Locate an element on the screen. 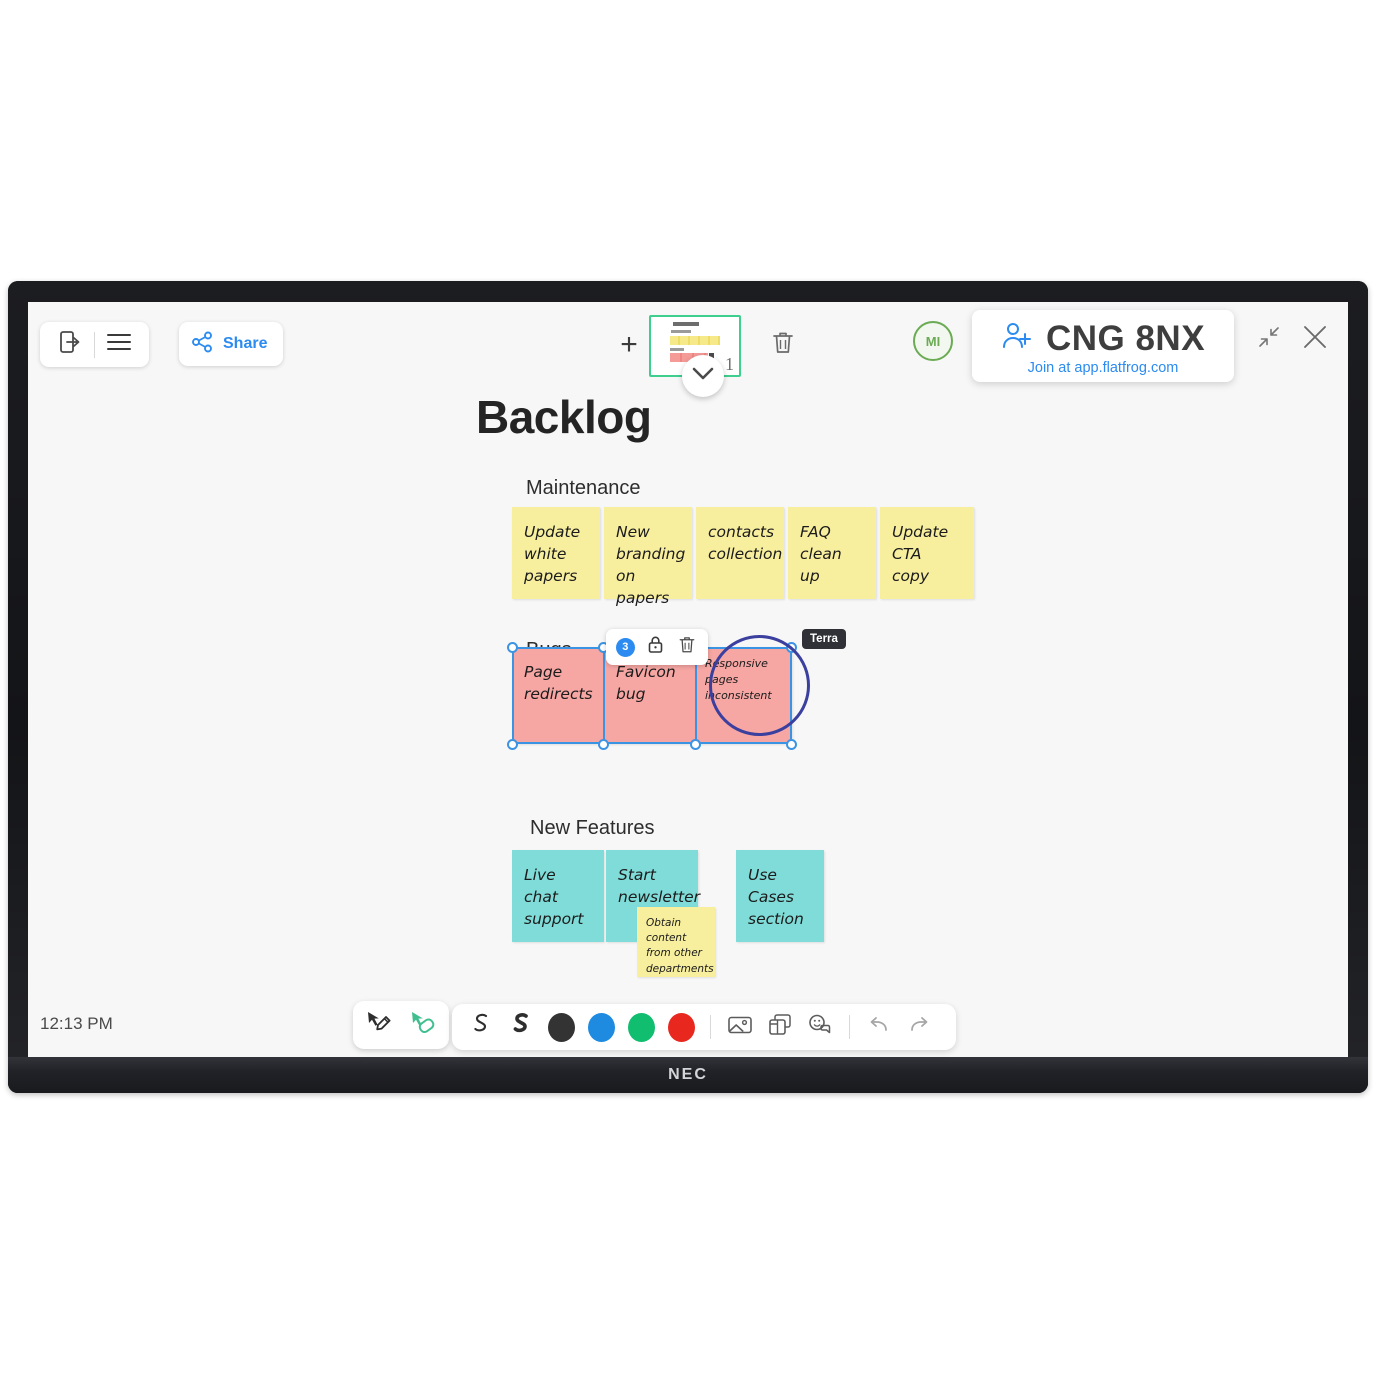 The image size is (1376, 1376). color-black-button is located at coordinates (561, 1027).